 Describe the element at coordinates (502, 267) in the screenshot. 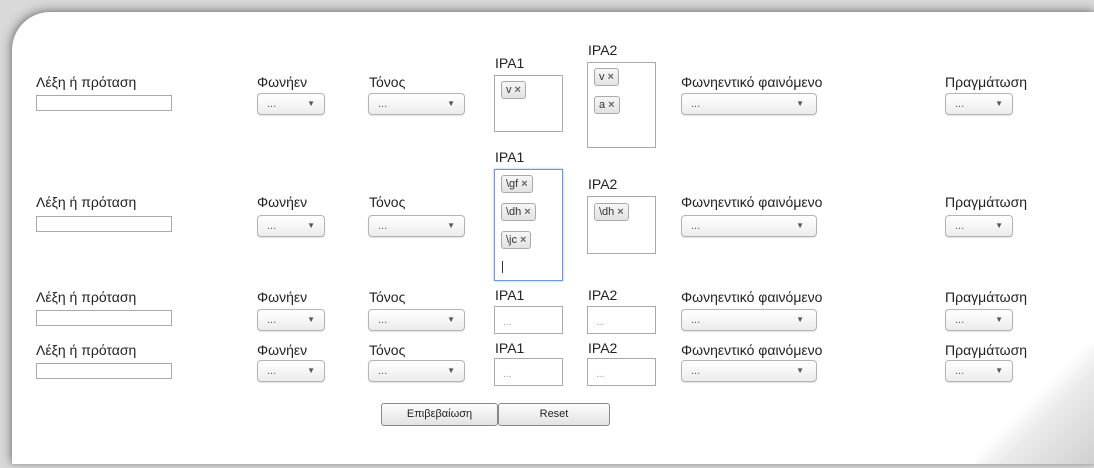

I see `text-cursor` at that location.